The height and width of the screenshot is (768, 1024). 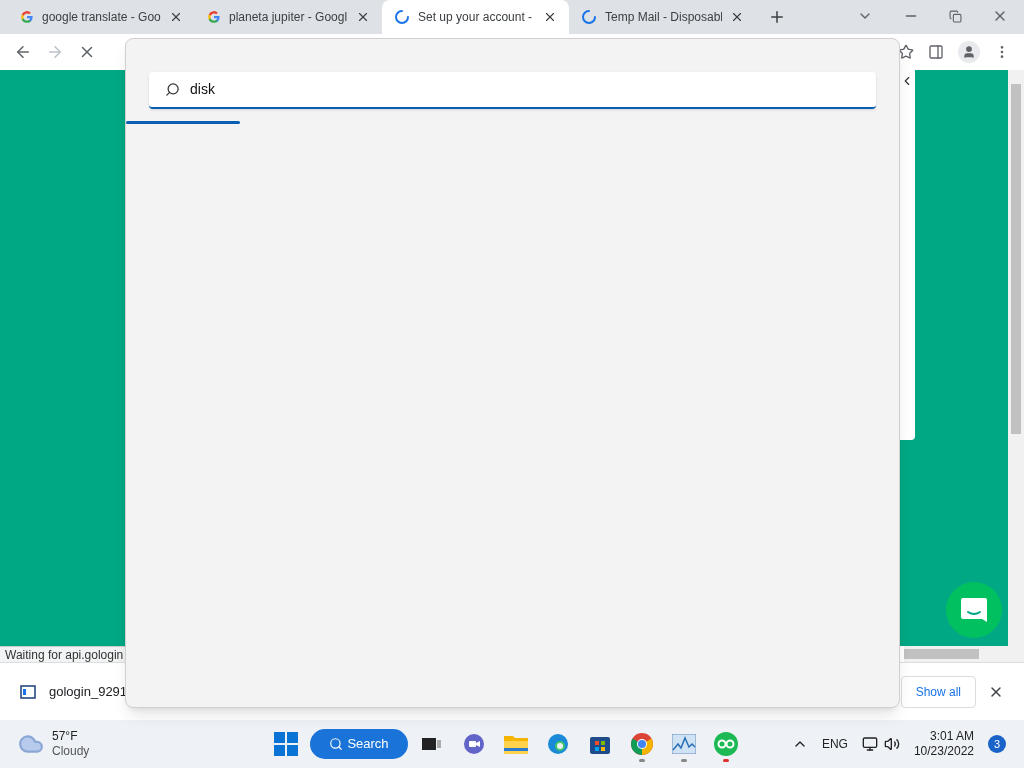 I want to click on search-input: disk, so click(x=525, y=89).